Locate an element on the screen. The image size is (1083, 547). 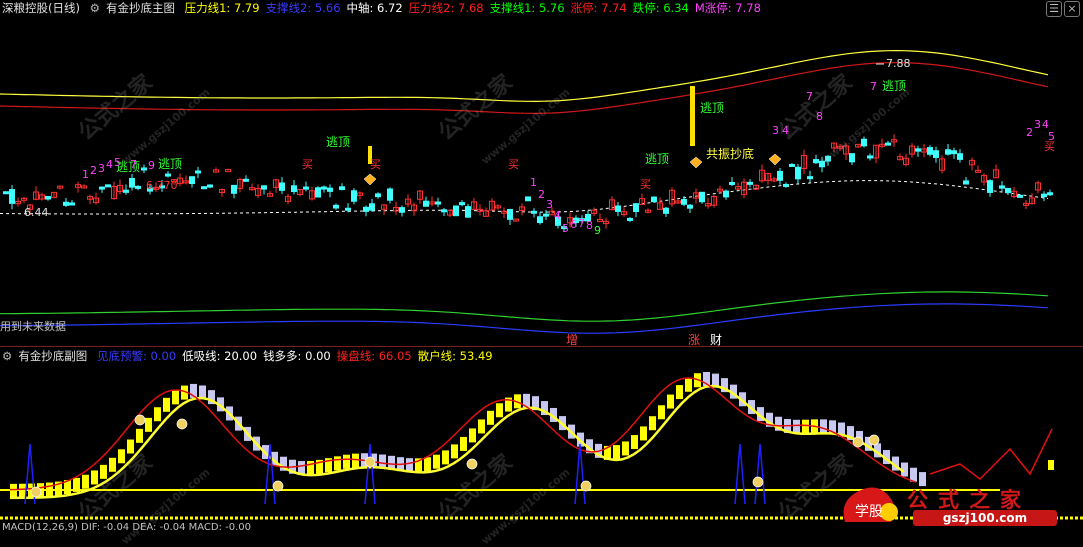
panel-close-button: × is located at coordinates (1072, 9).